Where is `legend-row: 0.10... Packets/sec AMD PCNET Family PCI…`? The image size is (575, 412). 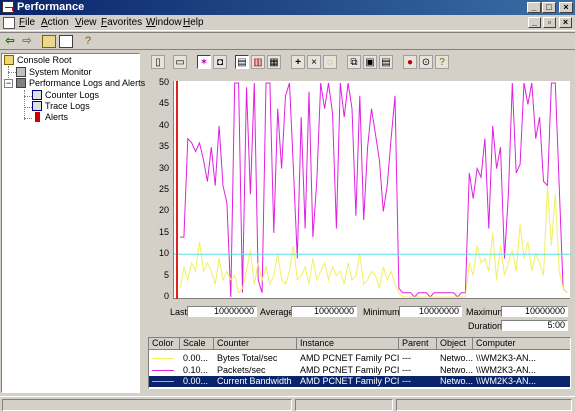
legend-row: 0.10... Packets/sec AMD PCNET Family PCI… is located at coordinates (359, 370).